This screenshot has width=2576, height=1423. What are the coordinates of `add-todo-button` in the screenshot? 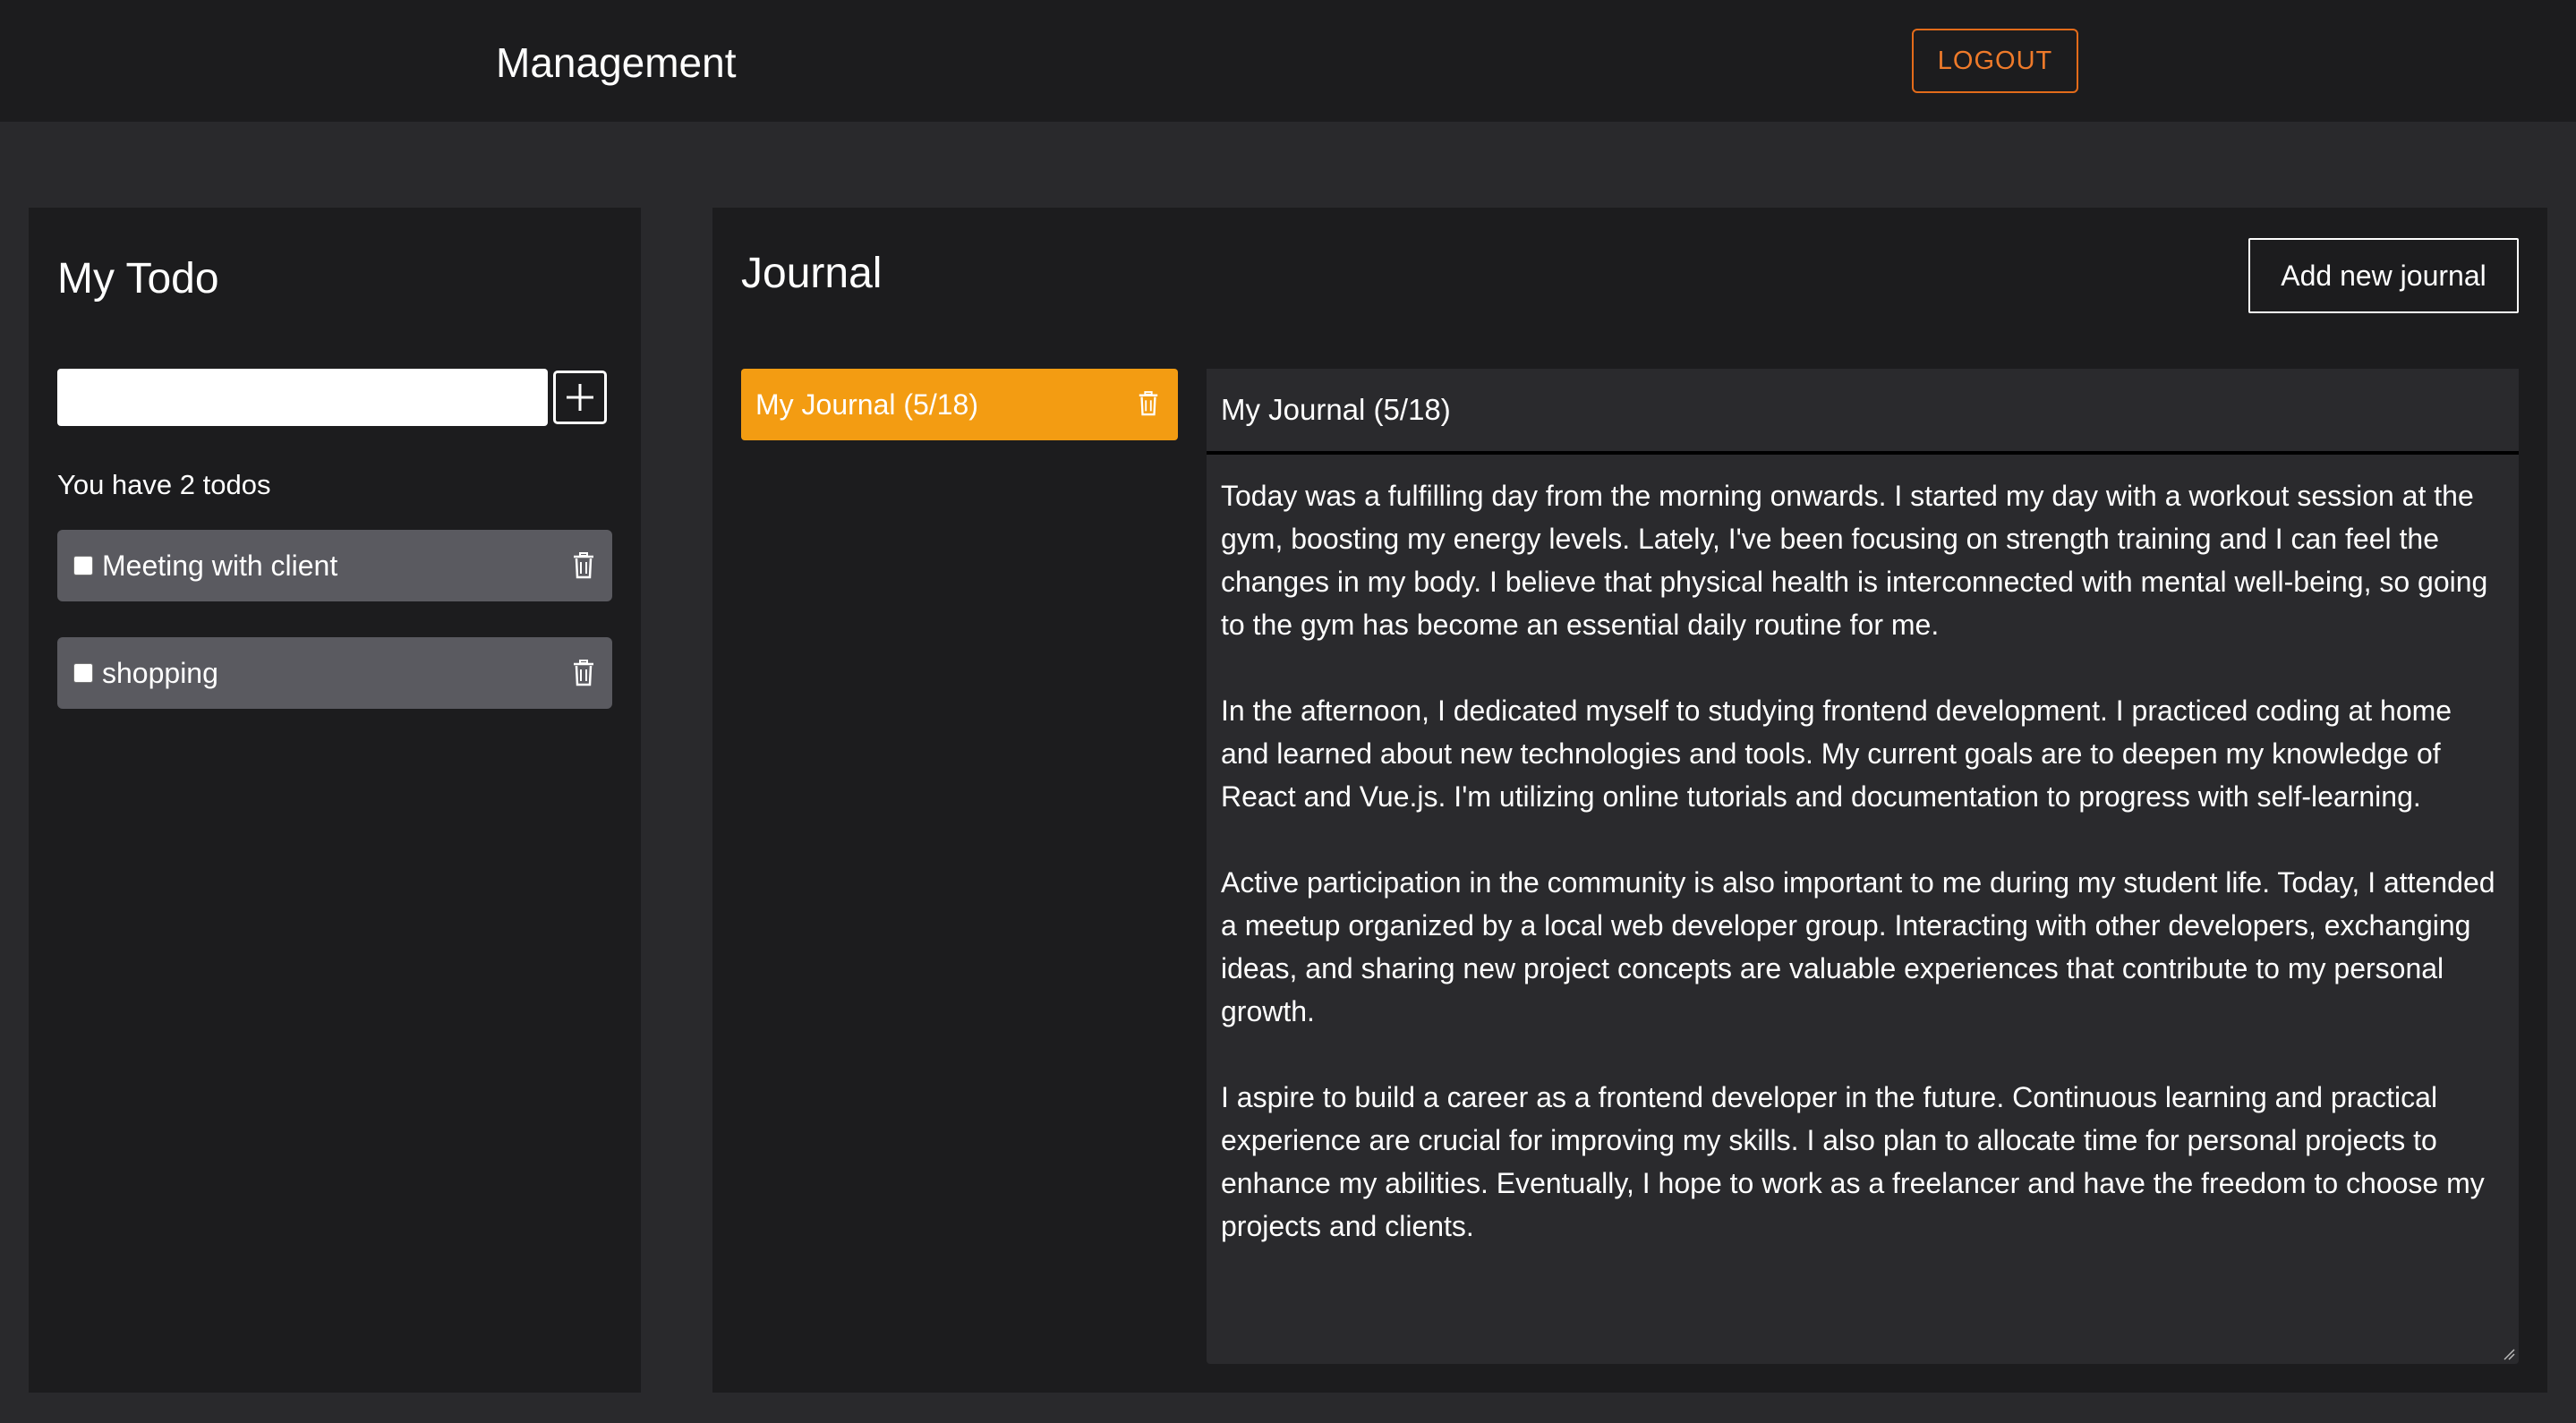 It's located at (580, 397).